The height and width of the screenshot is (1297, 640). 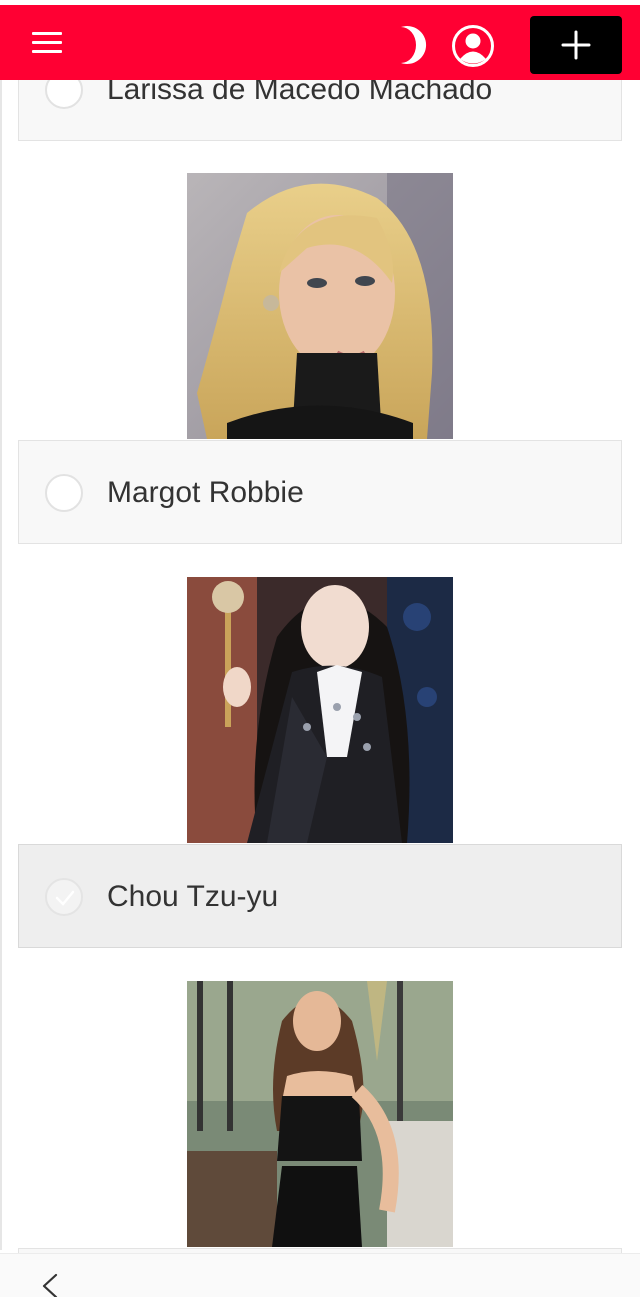 What do you see at coordinates (50, 1285) in the screenshot?
I see `chevron-left-icon` at bounding box center [50, 1285].